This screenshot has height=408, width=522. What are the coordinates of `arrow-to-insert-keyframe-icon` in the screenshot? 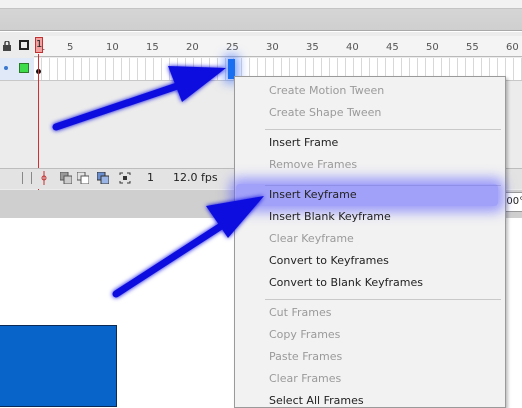 It's located at (188, 247).